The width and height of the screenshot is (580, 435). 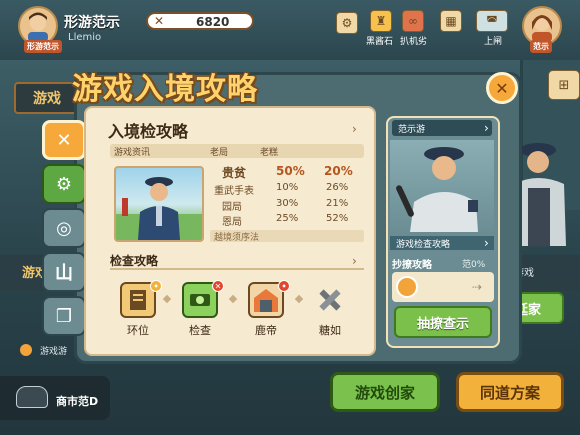 What do you see at coordinates (338, 171) in the screenshot?
I see `table-cell-b: 20%` at bounding box center [338, 171].